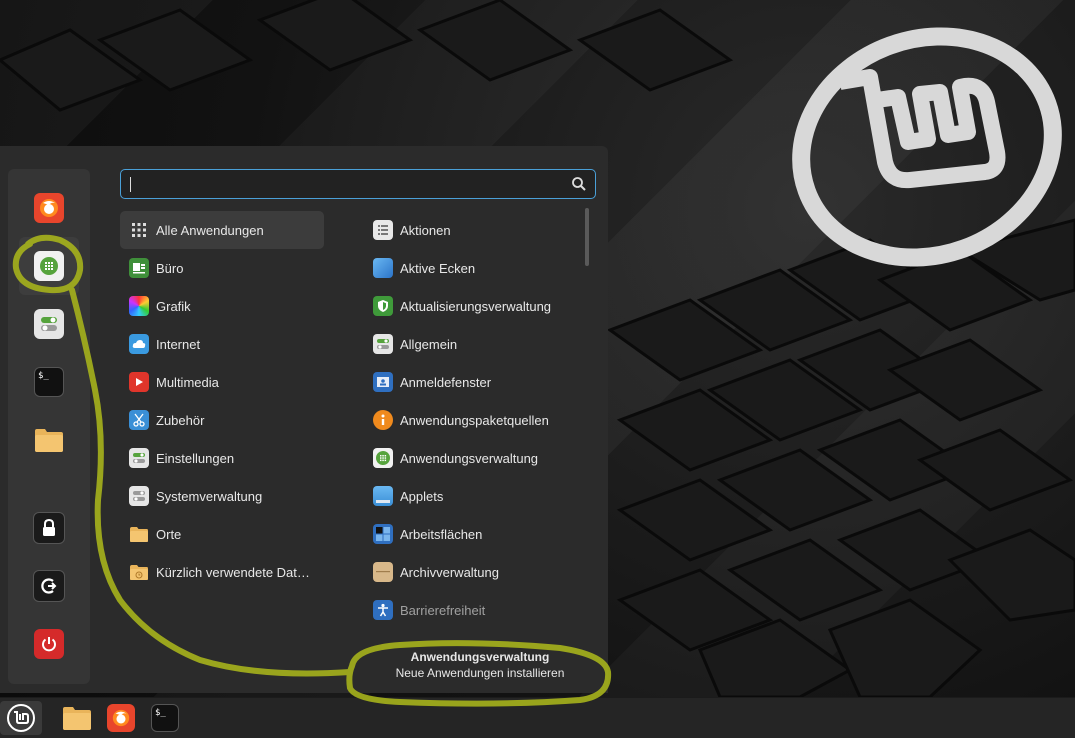  Describe the element at coordinates (187, 382) in the screenshot. I see `category-label: Multimedia` at that location.